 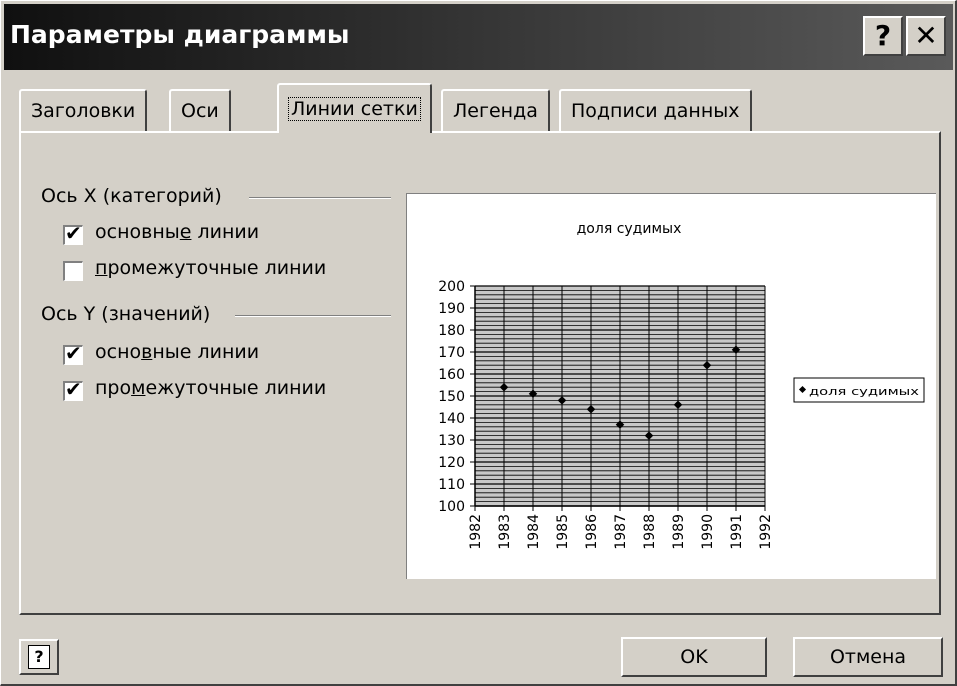 What do you see at coordinates (131, 196) in the screenshot?
I see `x-axis-group-label: Ось X (категорий)` at bounding box center [131, 196].